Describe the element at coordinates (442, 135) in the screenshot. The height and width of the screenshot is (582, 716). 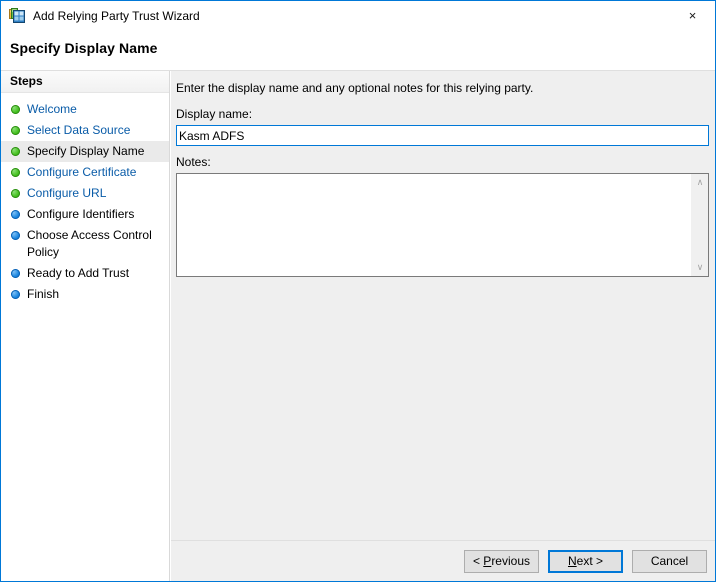
I see `display-name-input` at that location.